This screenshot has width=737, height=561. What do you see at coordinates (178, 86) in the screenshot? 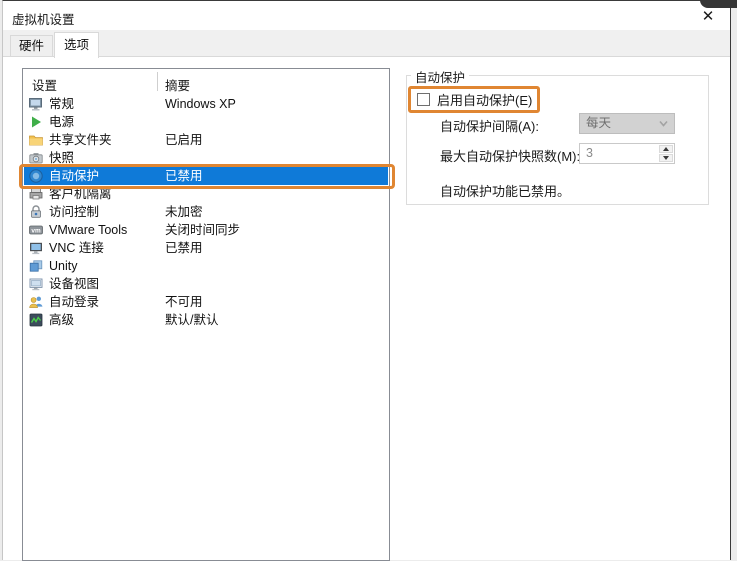
I see `column-header-summary: 摘要` at bounding box center [178, 86].